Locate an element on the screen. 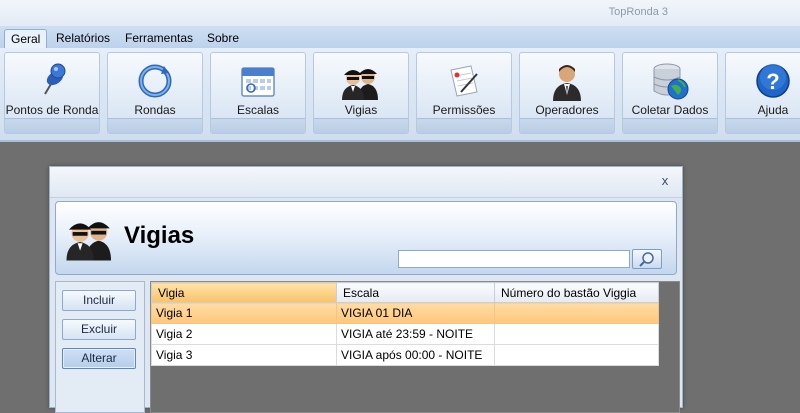  database-globe-icon is located at coordinates (671, 81).